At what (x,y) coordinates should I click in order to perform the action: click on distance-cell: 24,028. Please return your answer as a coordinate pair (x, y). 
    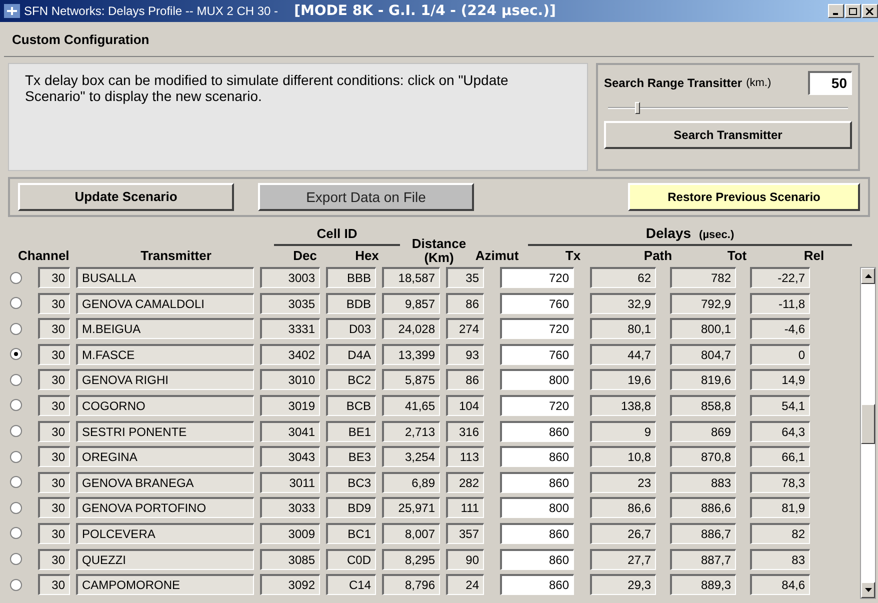
    Looking at the image, I should click on (411, 329).